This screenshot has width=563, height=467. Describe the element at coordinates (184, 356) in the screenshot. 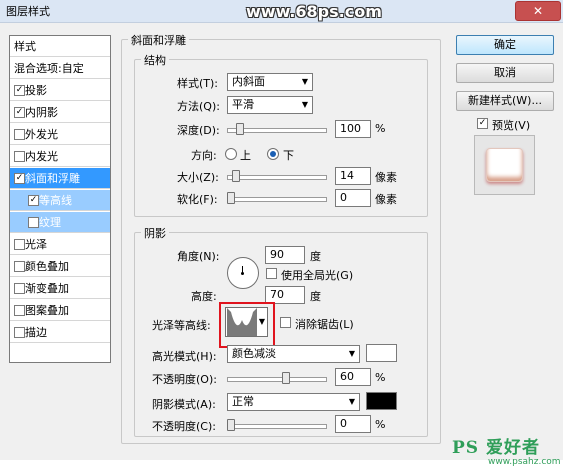

I see `highlight-mode-label: 高光模式(H):` at that location.